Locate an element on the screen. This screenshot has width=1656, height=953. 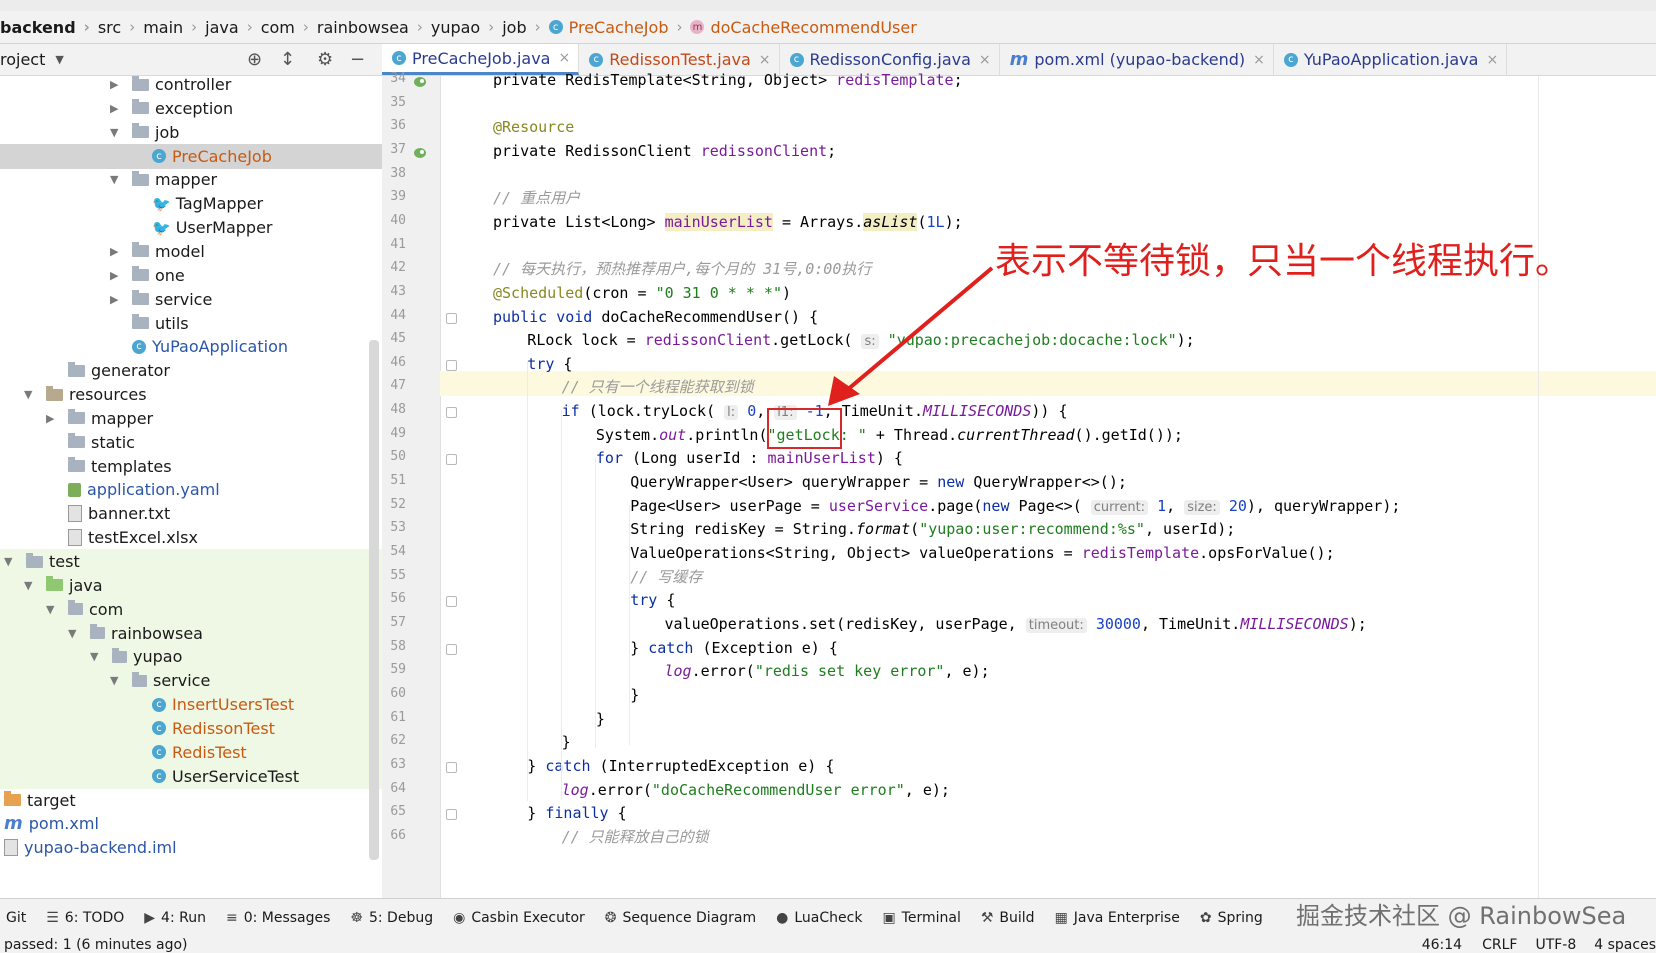
tree-item: ▼ mapper is located at coordinates (191, 179).